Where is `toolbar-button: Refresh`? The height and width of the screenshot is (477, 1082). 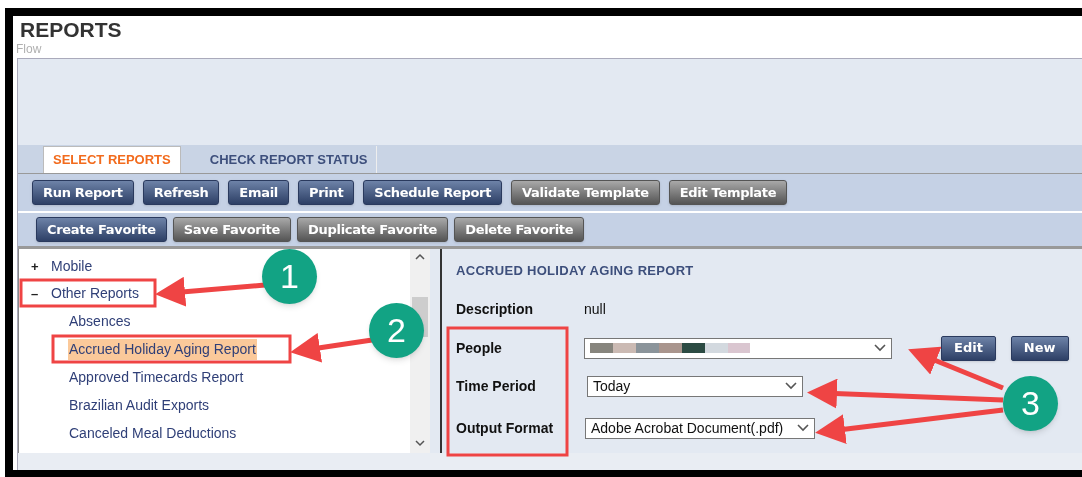
toolbar-button: Refresh is located at coordinates (181, 192).